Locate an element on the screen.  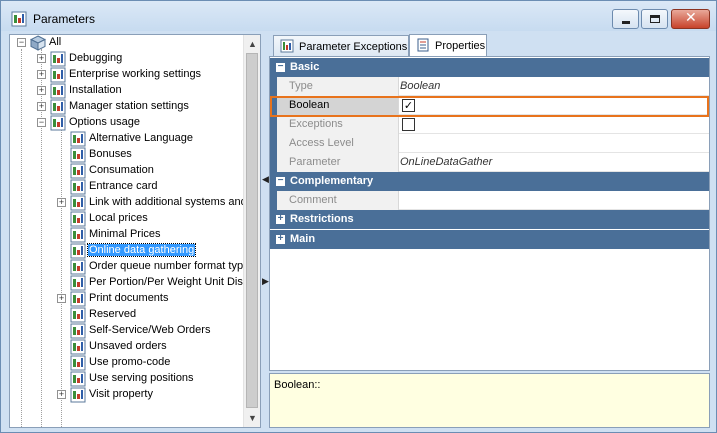
highlight-frame is located at coordinates (489, 106).